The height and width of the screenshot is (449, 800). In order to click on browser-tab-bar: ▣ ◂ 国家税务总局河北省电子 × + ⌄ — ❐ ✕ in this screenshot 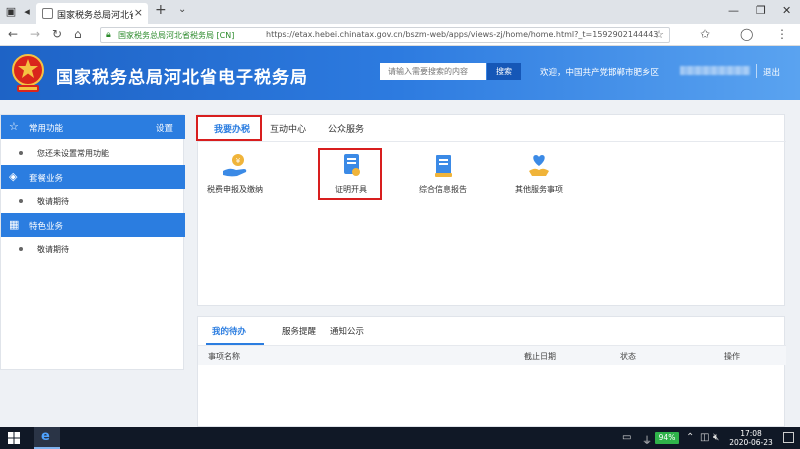, I will do `click(400, 12)`.